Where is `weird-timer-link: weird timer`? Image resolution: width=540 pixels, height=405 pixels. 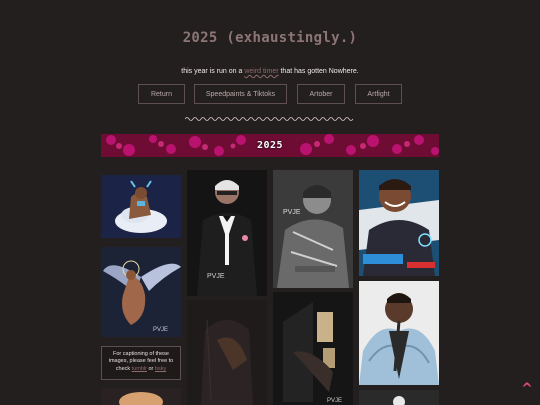 weird-timer-link: weird timer is located at coordinates (261, 71).